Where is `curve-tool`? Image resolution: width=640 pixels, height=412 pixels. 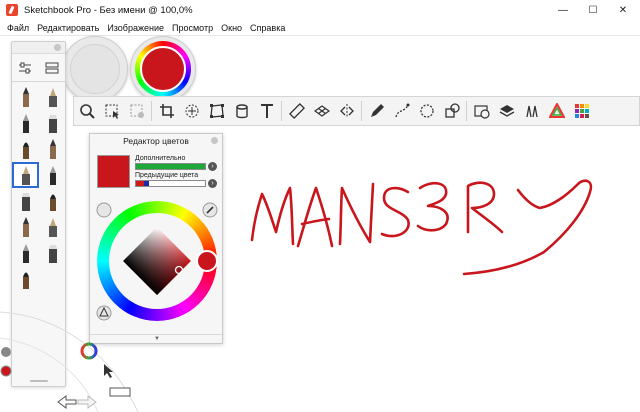 curve-tool is located at coordinates (401, 111).